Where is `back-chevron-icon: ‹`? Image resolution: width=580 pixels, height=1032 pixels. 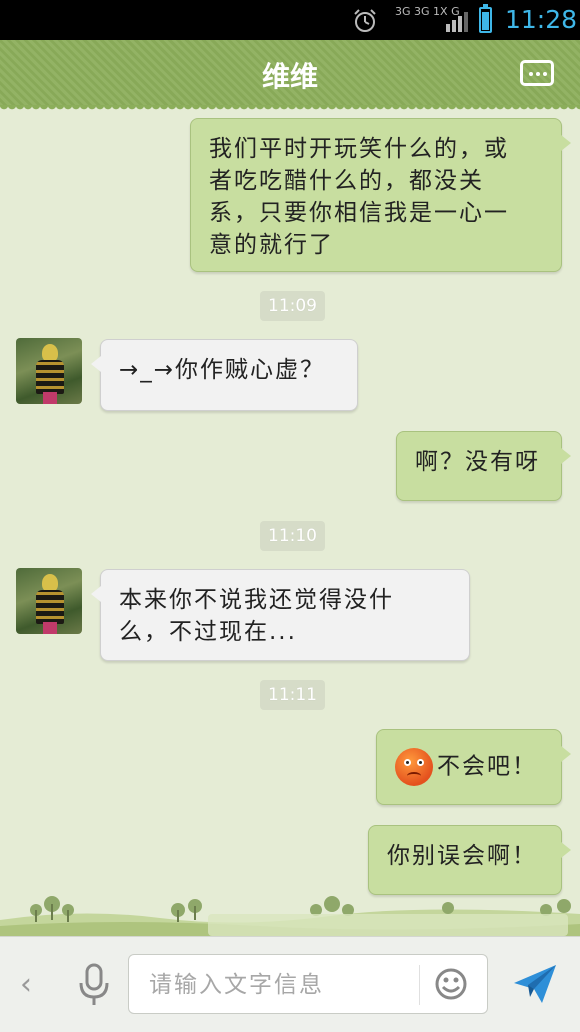 back-chevron-icon: ‹ is located at coordinates (32, 985).